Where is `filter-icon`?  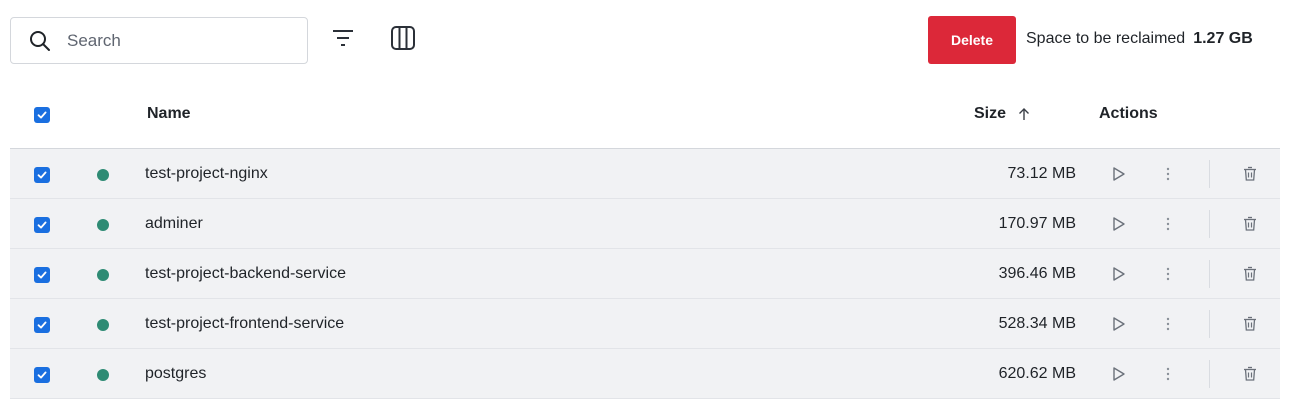
filter-icon is located at coordinates (343, 40).